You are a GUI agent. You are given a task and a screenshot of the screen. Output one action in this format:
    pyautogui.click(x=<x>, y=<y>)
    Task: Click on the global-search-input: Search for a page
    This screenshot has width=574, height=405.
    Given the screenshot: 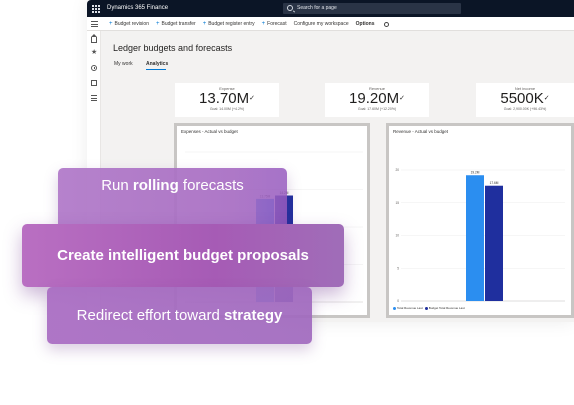 What is the action you would take?
    pyautogui.click(x=372, y=8)
    